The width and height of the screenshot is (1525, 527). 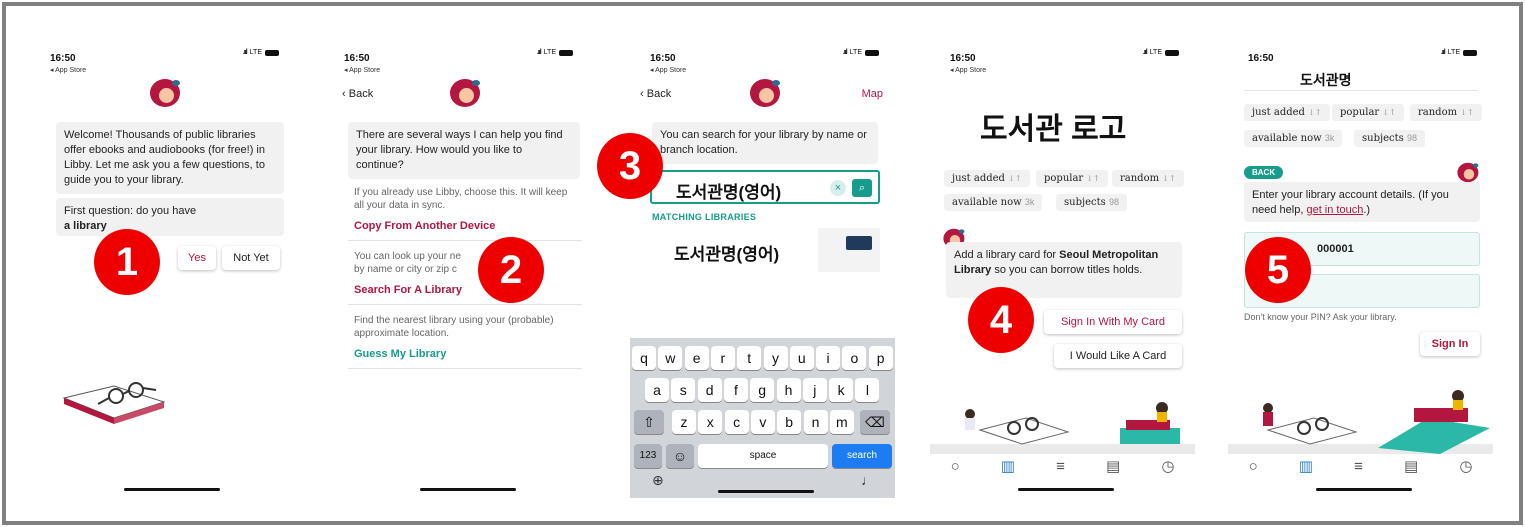 I want to click on library-result-item: 도서관명(영어), so click(x=734, y=250).